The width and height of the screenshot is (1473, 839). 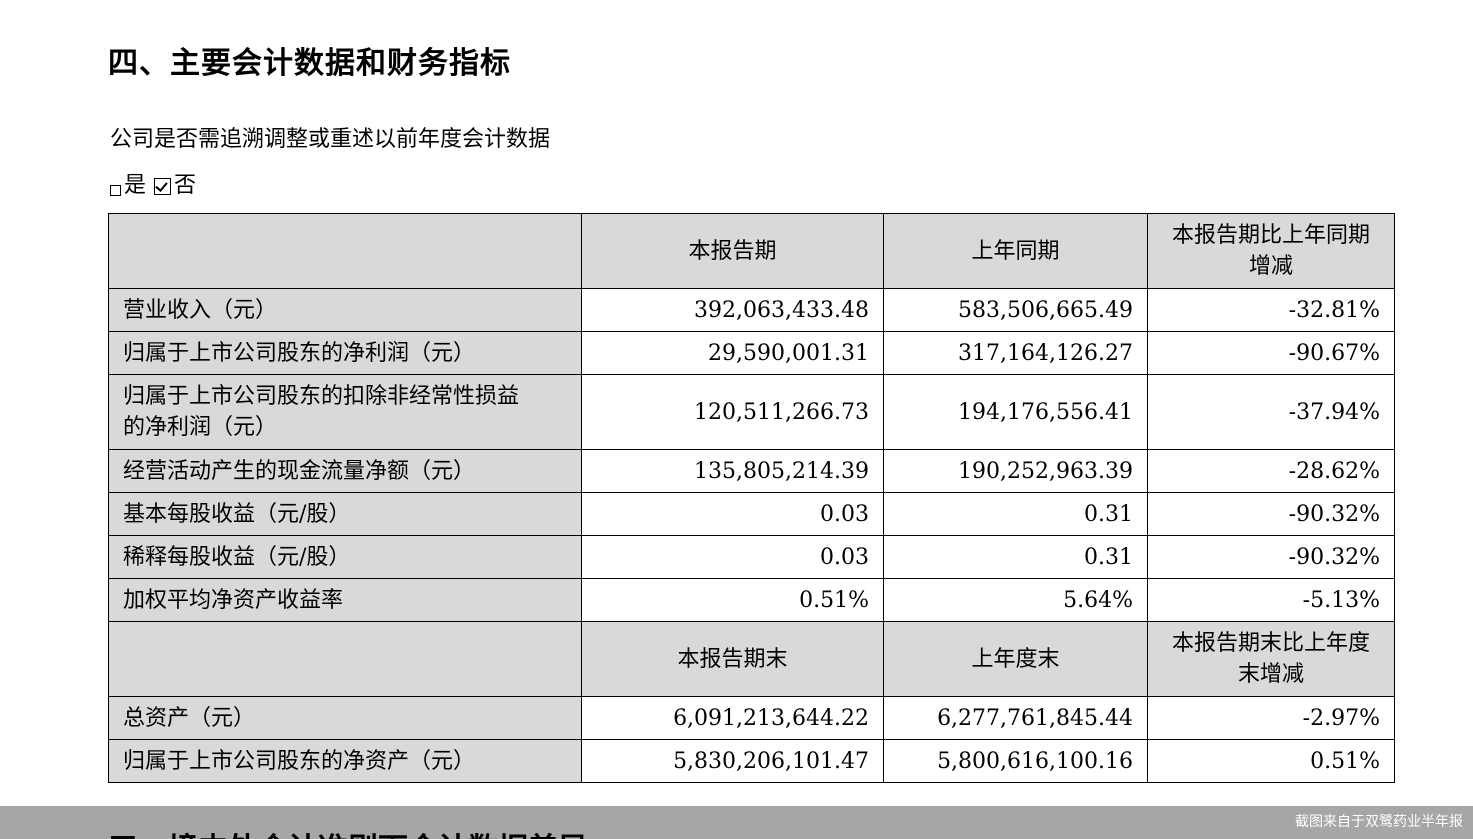 I want to click on row-label: 归属于上市公司股东的扣除非经常性损益 的净利润（元）, so click(x=345, y=412).